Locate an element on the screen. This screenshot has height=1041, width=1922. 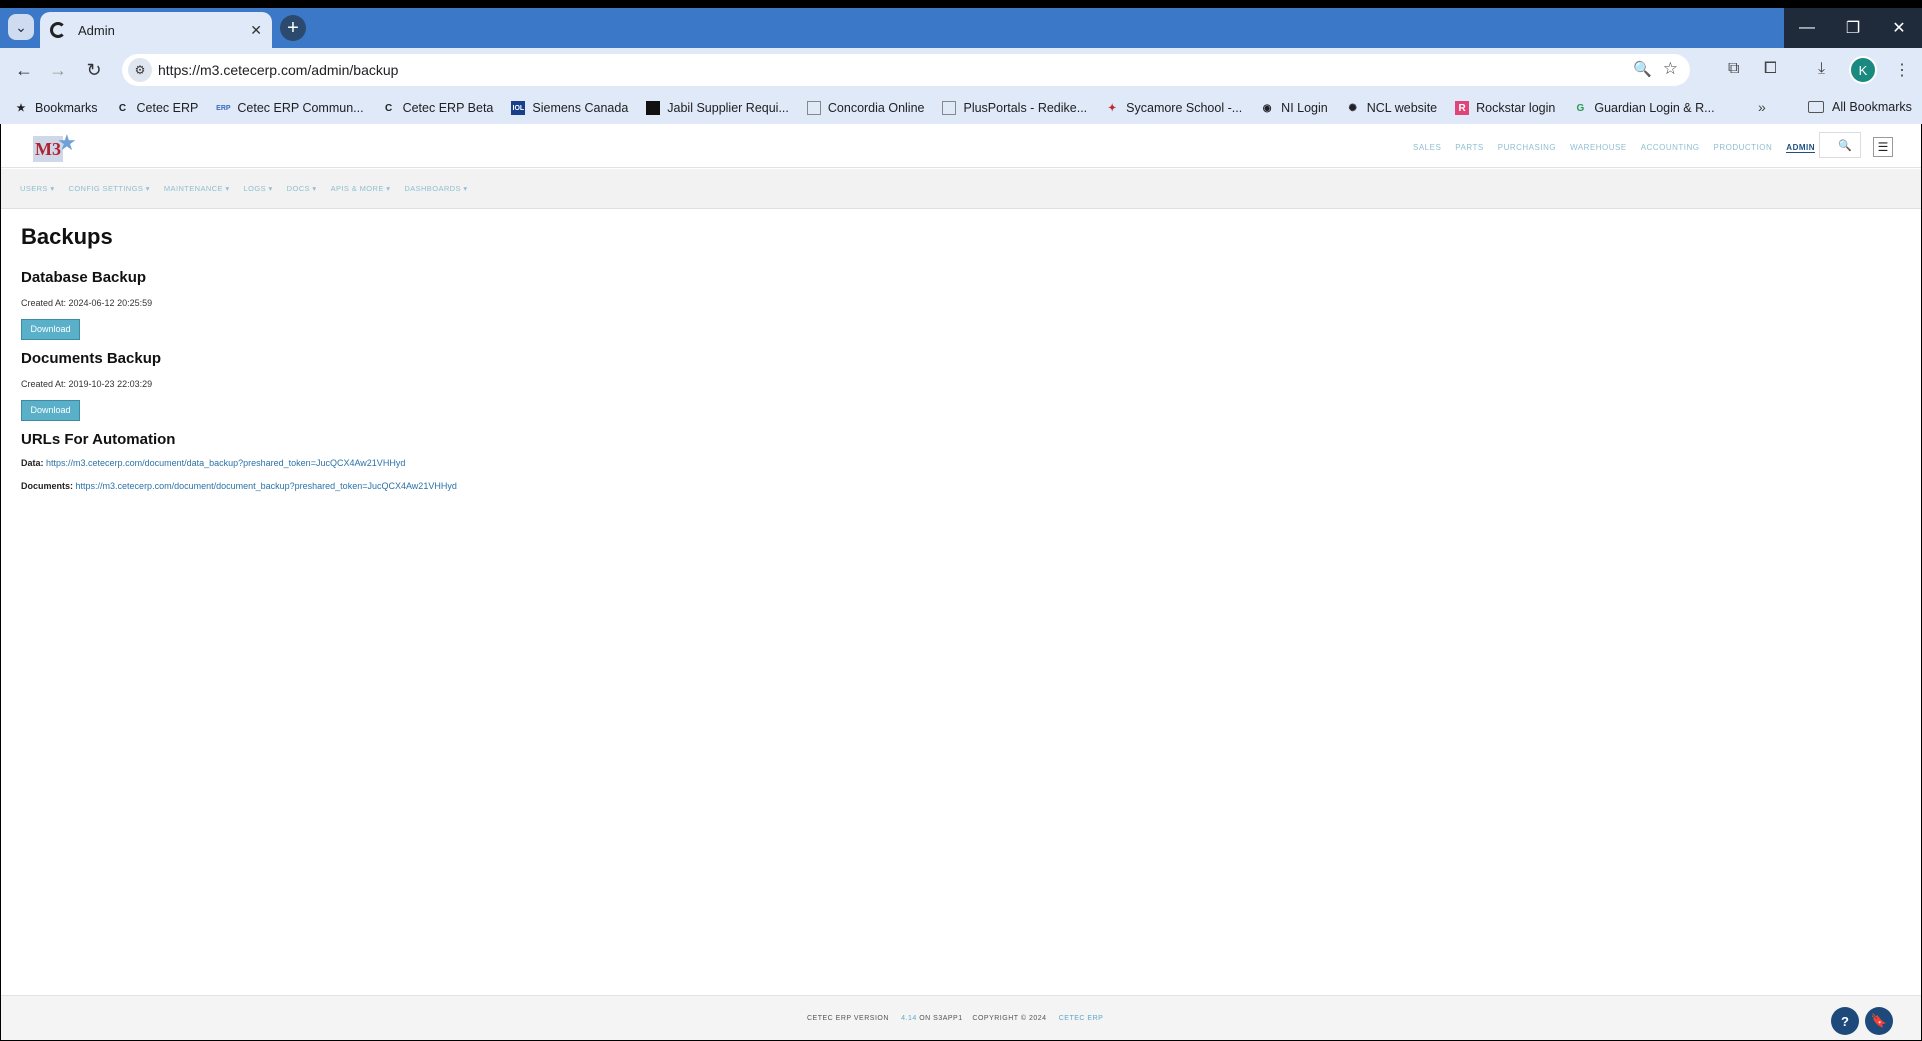
cast-icon: ⧉ is located at coordinates (1733, 69).